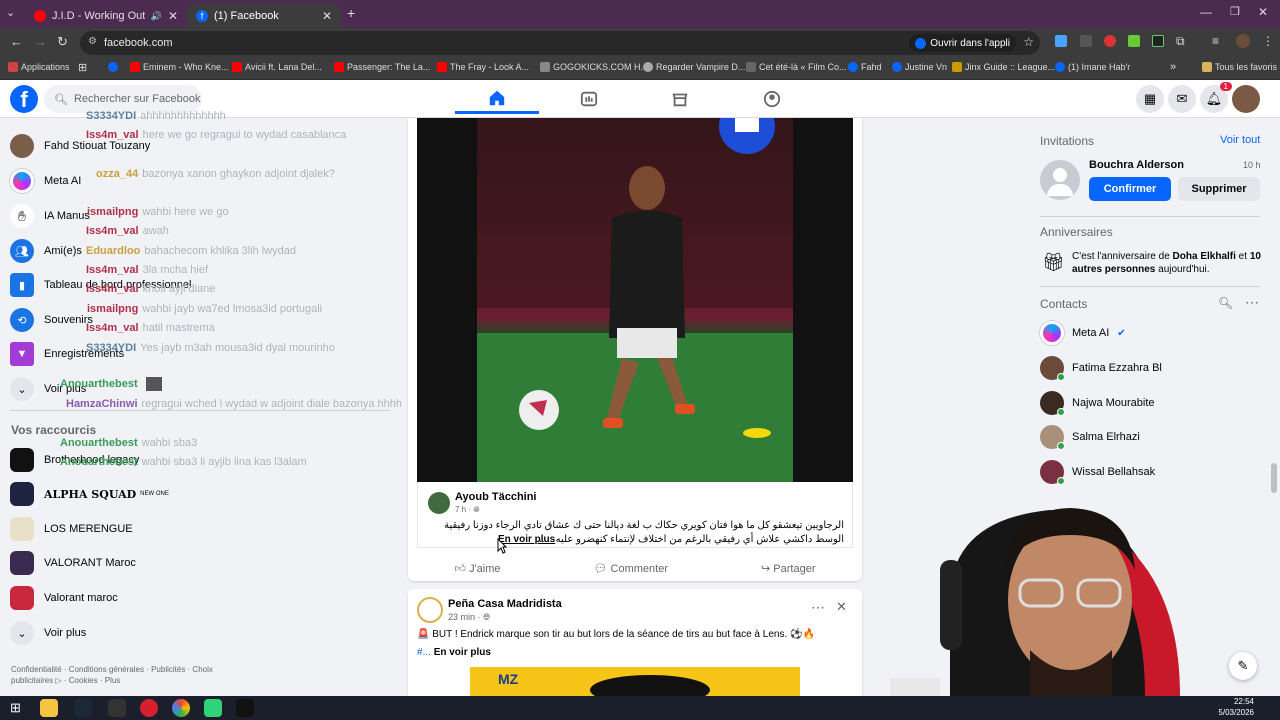  What do you see at coordinates (1225, 707) in the screenshot?
I see `clock: 22:54 5/03/2026` at bounding box center [1225, 707].